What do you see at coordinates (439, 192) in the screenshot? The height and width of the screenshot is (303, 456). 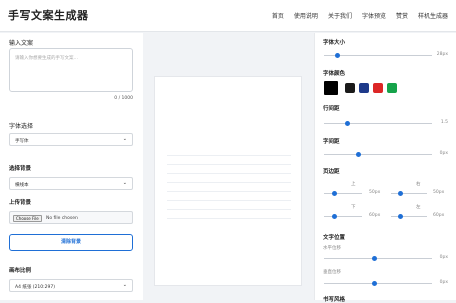 I see `margin-right-value: 50px` at bounding box center [439, 192].